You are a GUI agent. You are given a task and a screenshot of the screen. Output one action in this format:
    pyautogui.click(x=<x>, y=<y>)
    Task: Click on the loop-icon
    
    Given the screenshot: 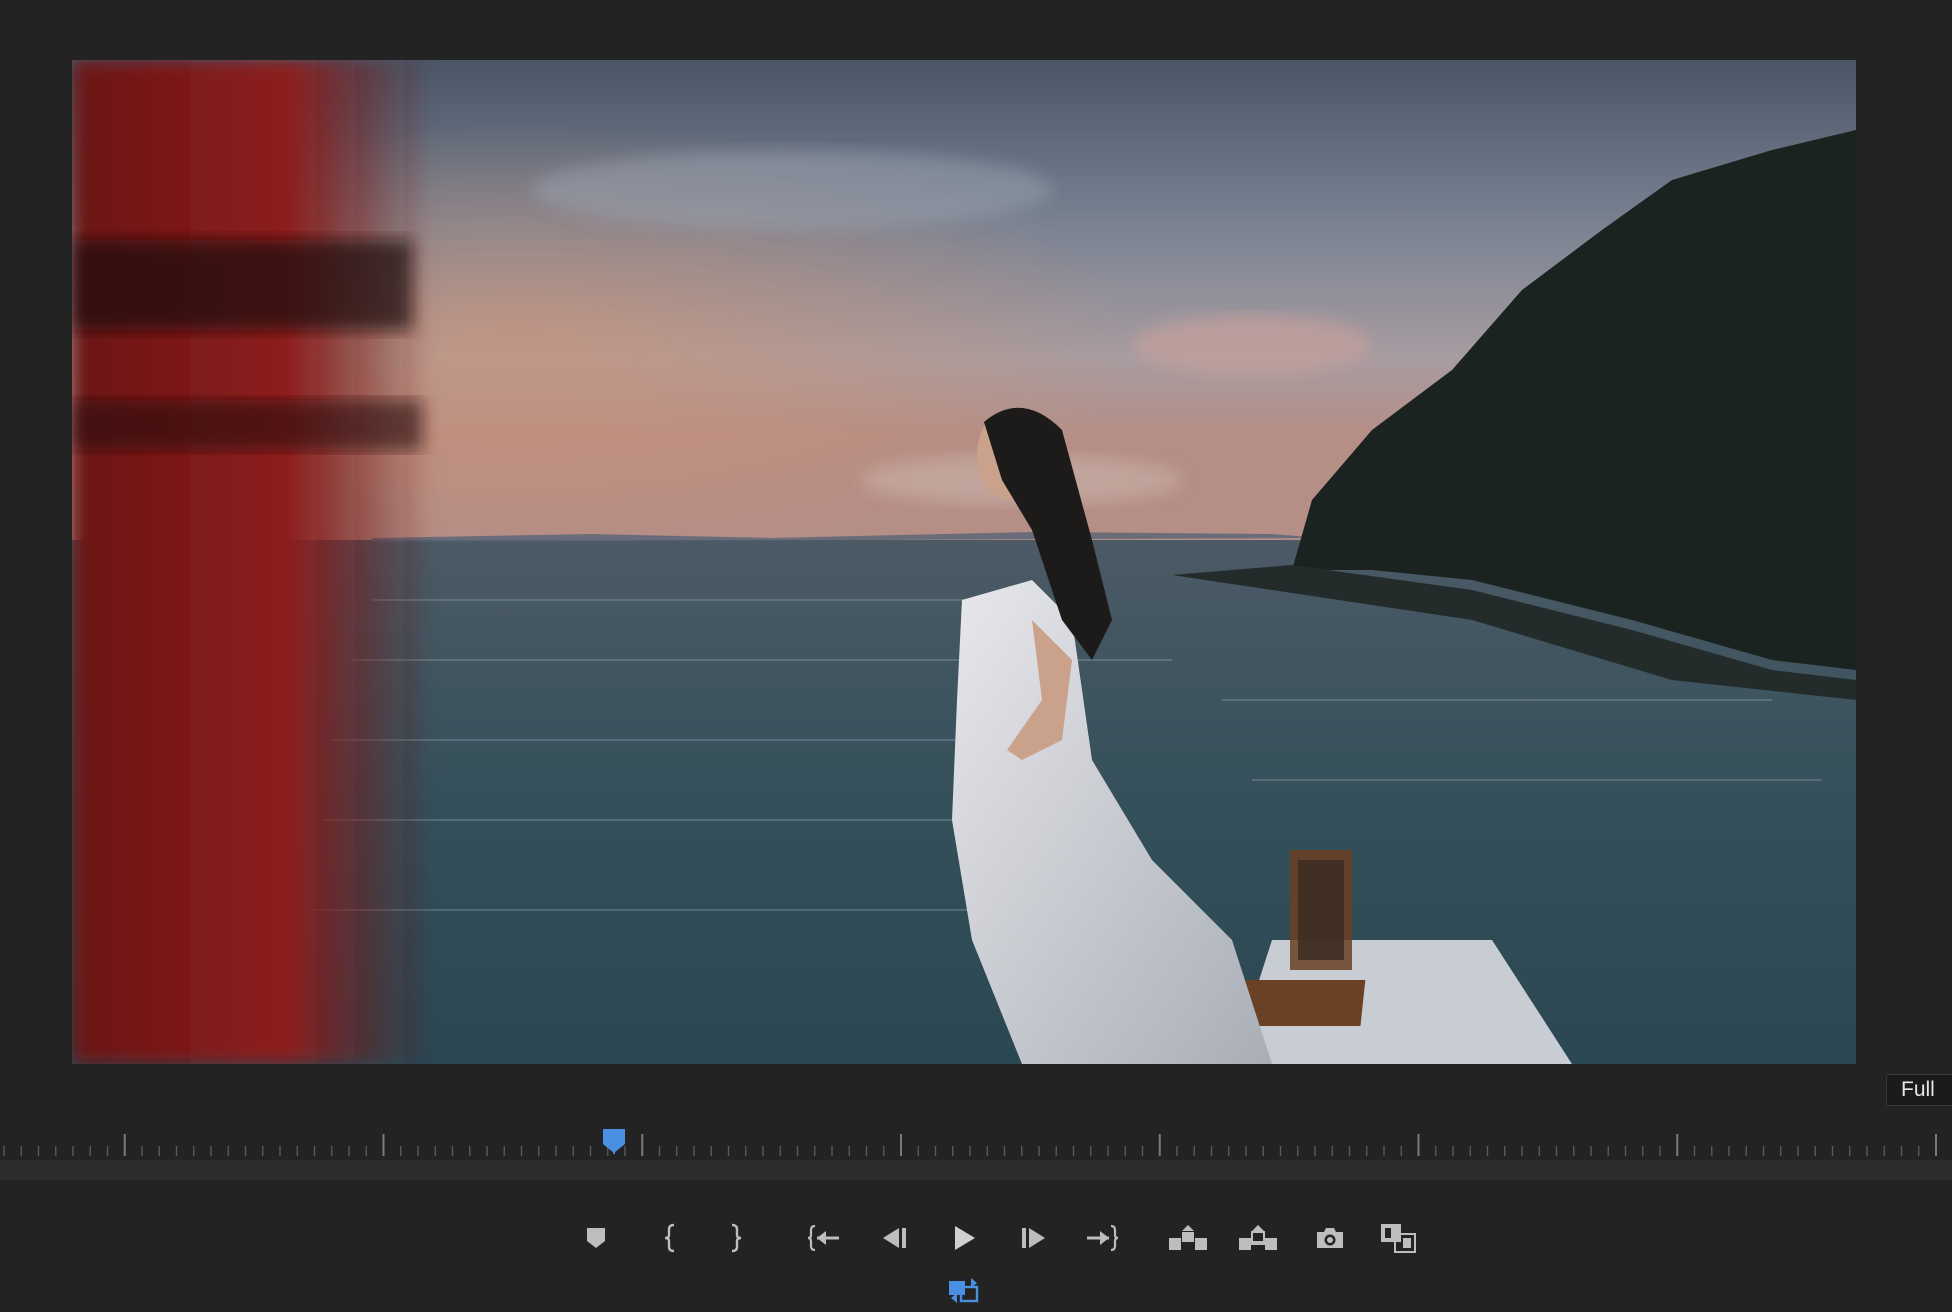 What is the action you would take?
    pyautogui.click(x=964, y=1290)
    